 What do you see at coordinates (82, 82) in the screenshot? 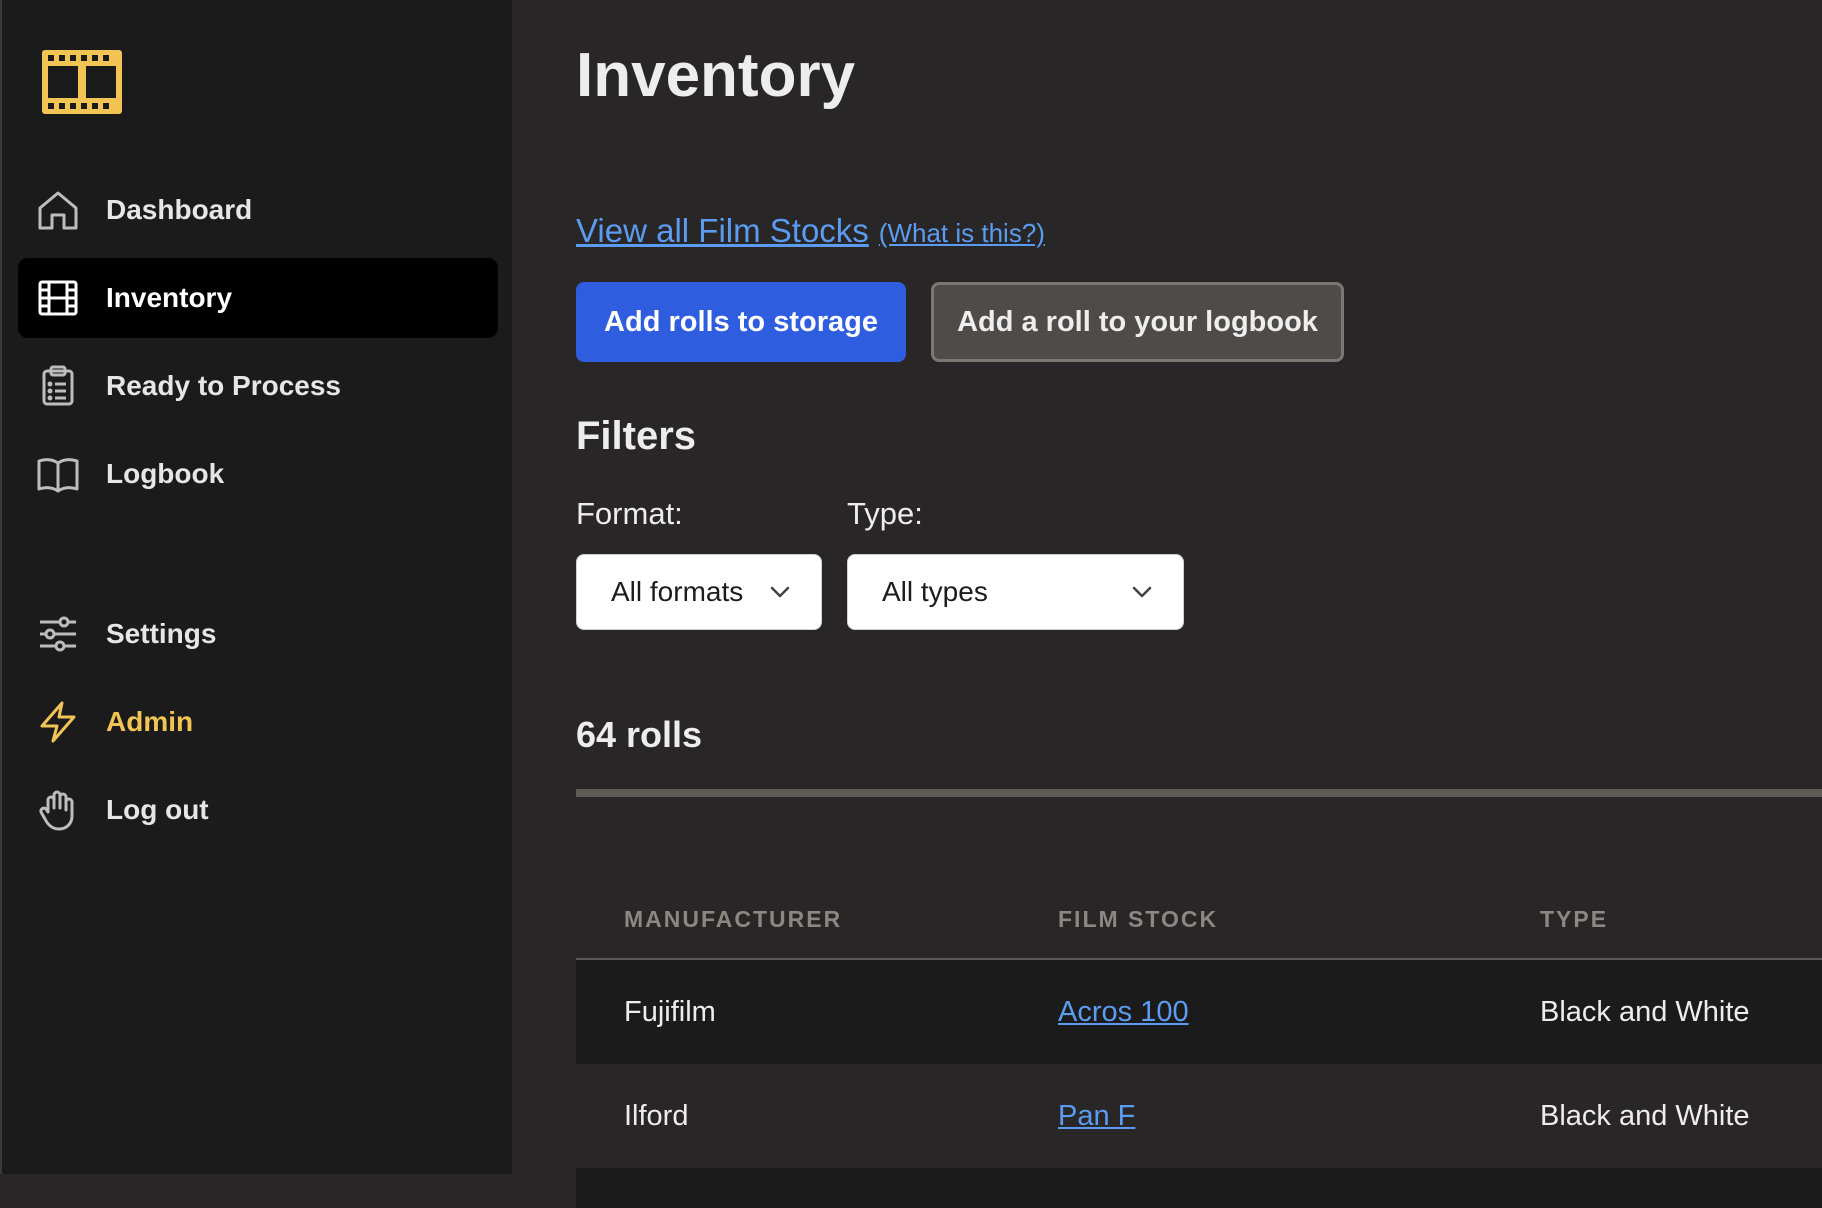
I see `film-logo-icon` at bounding box center [82, 82].